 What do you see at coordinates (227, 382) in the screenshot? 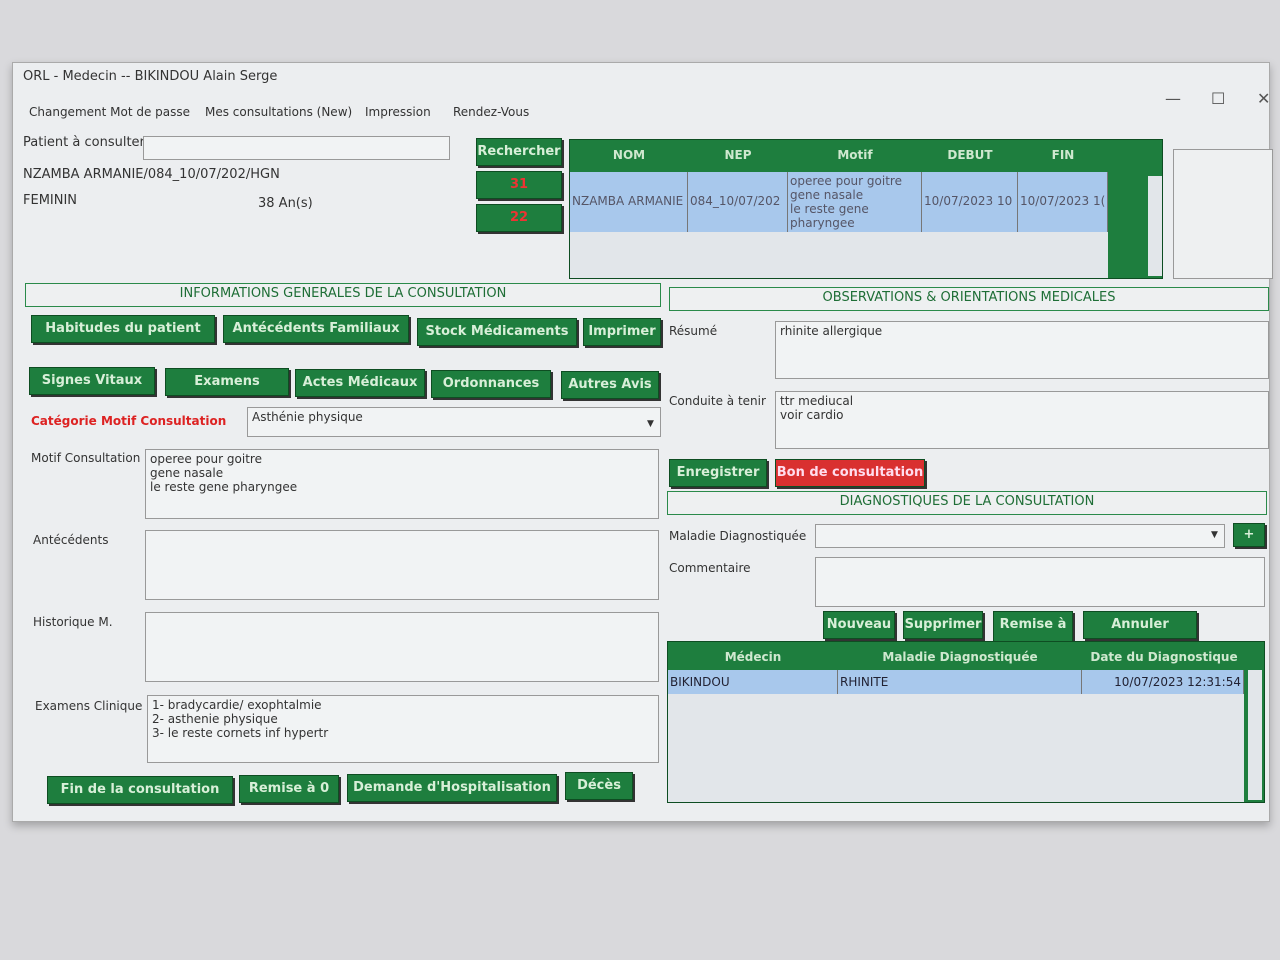
I see `examens-button: Examens` at bounding box center [227, 382].